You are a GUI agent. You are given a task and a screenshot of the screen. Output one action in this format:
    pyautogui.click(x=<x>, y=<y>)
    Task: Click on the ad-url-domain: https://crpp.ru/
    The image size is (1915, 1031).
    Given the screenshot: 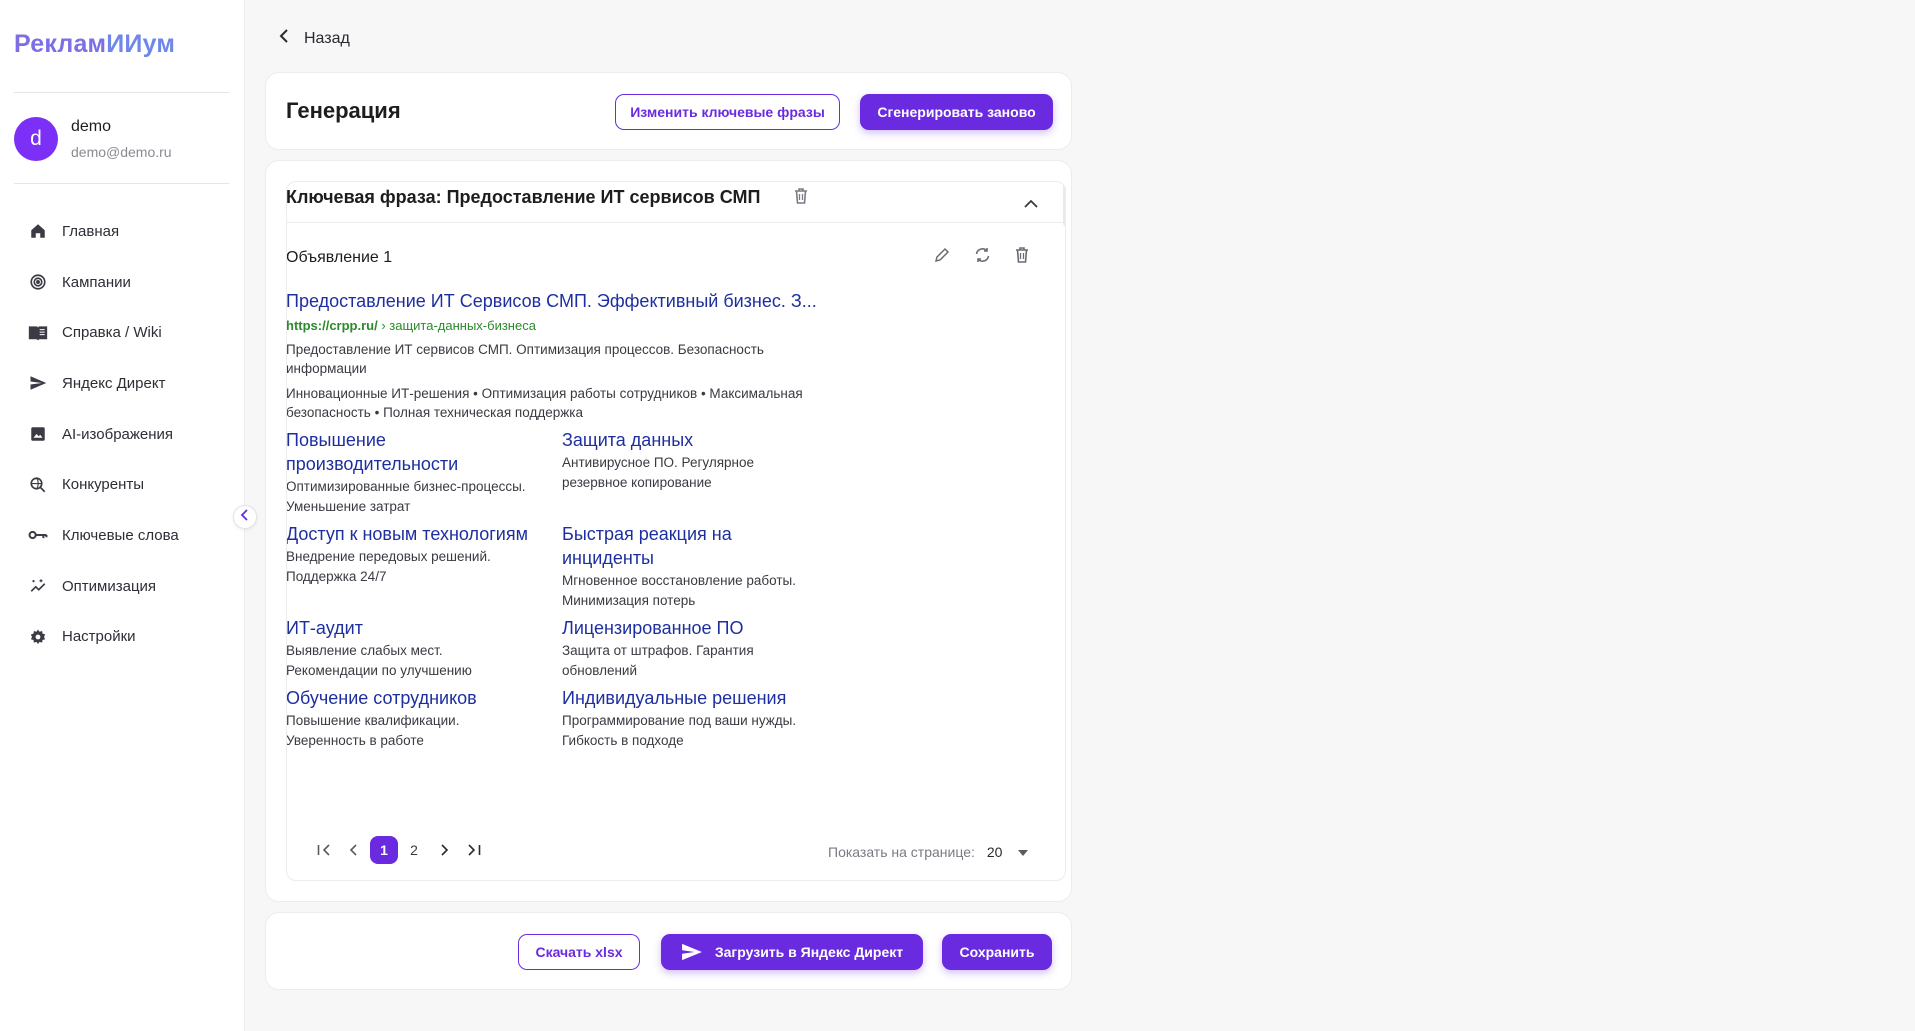 What is the action you would take?
    pyautogui.click(x=332, y=325)
    